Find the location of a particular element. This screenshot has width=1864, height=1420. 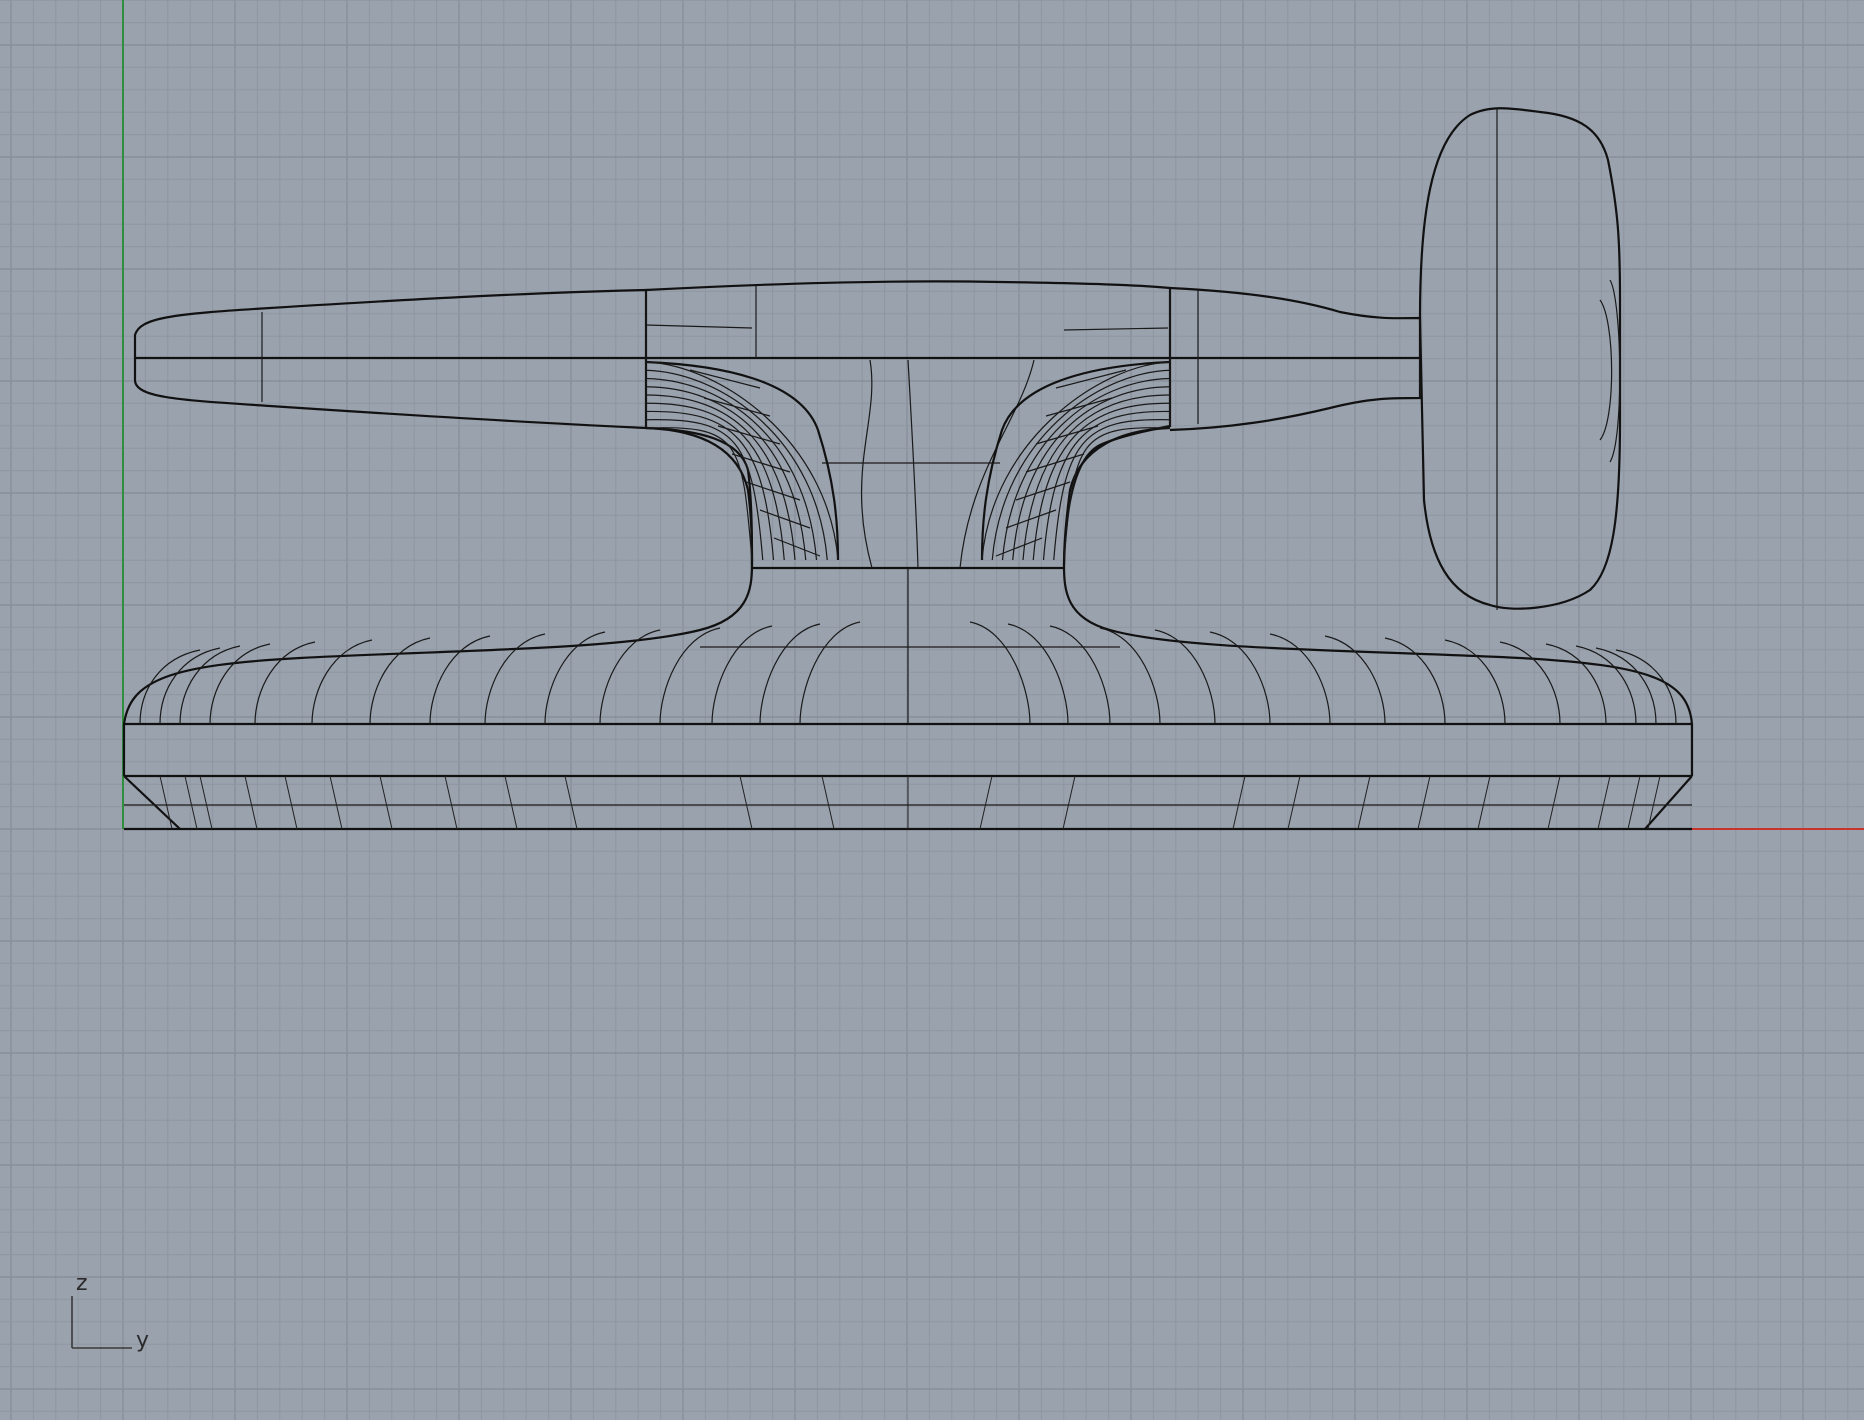

y-axis-label: y is located at coordinates (142, 1340).